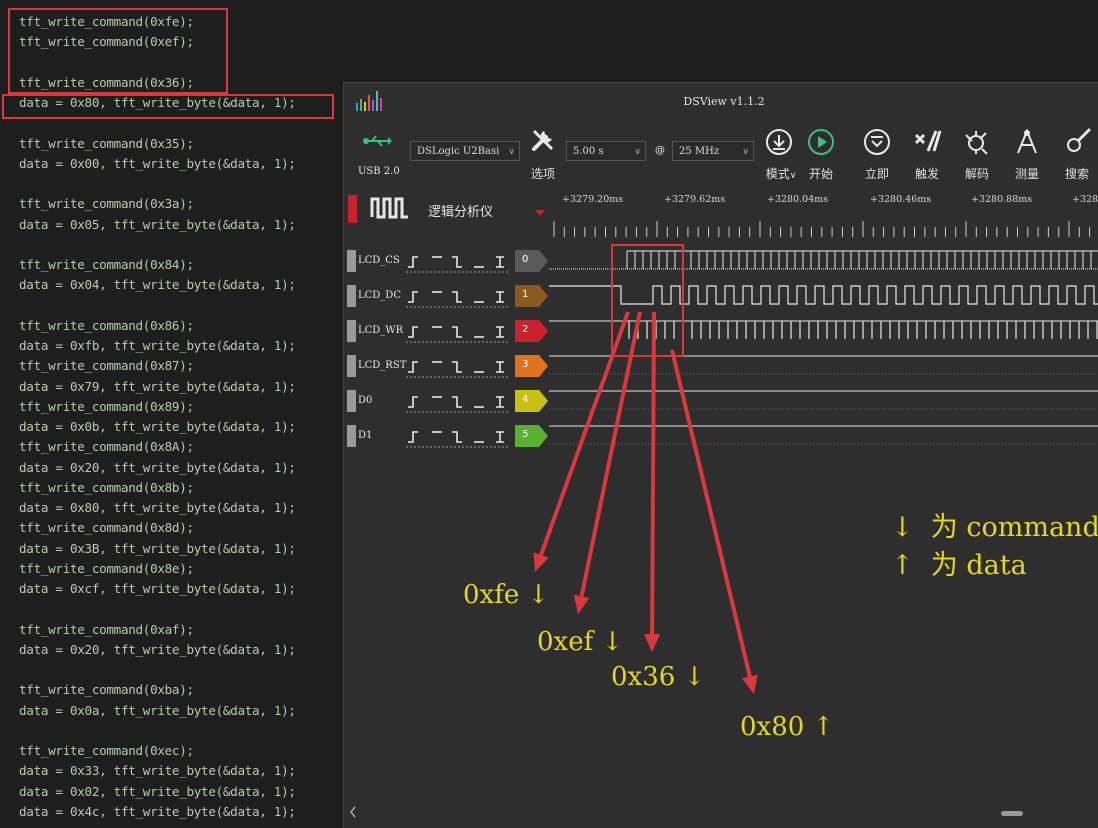  What do you see at coordinates (959, 565) in the screenshot?
I see `legend-data: ↑ 为 data` at bounding box center [959, 565].